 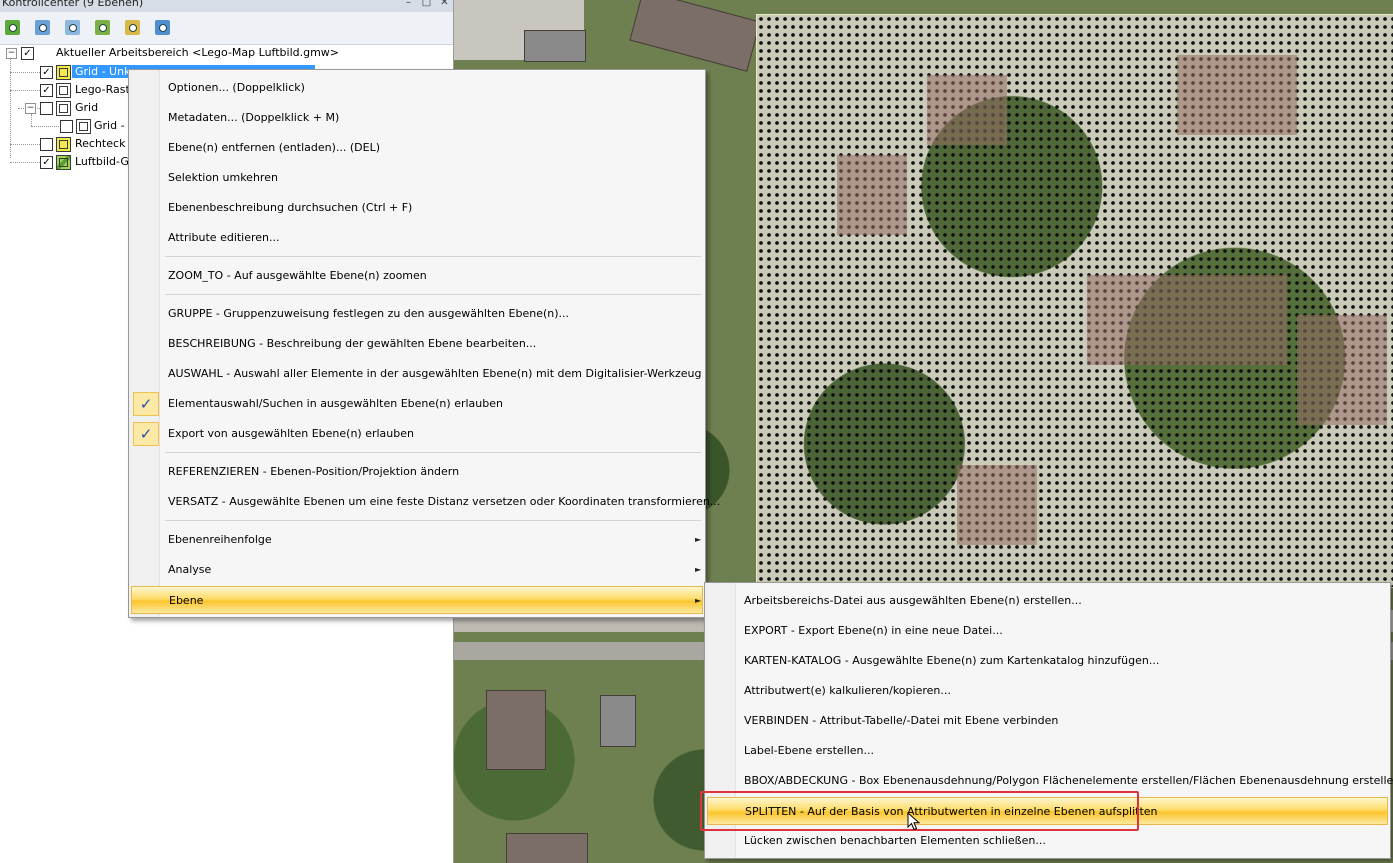 What do you see at coordinates (426, 4) in the screenshot?
I see `maximize-button: □` at bounding box center [426, 4].